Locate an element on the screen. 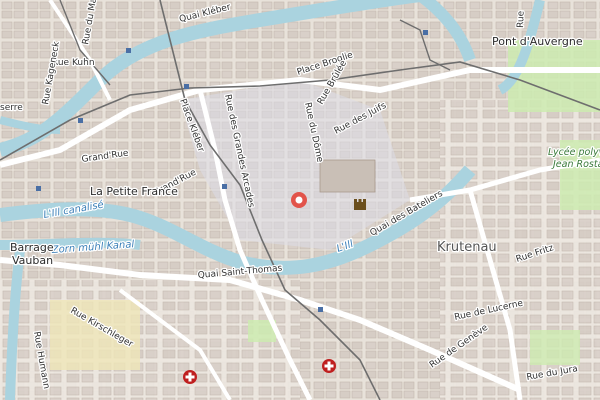 The image size is (600, 400). label-la-petite-france: La Petite France is located at coordinates (134, 191).